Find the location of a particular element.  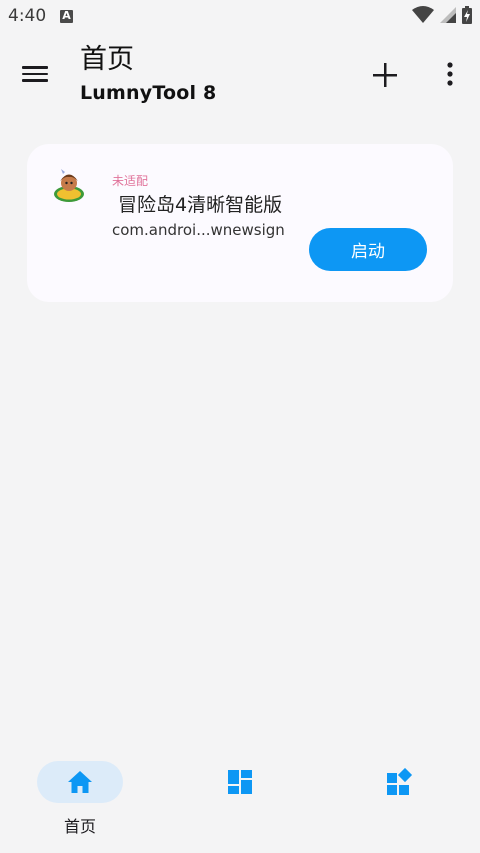

widgets-icon is located at coordinates (400, 781).